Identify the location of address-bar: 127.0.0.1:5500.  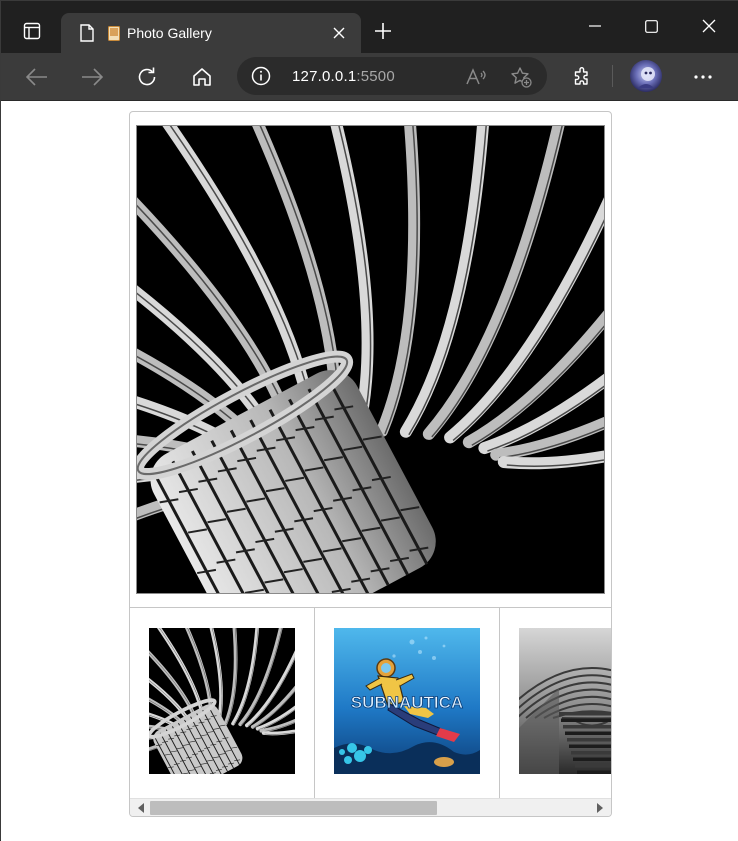
(392, 76).